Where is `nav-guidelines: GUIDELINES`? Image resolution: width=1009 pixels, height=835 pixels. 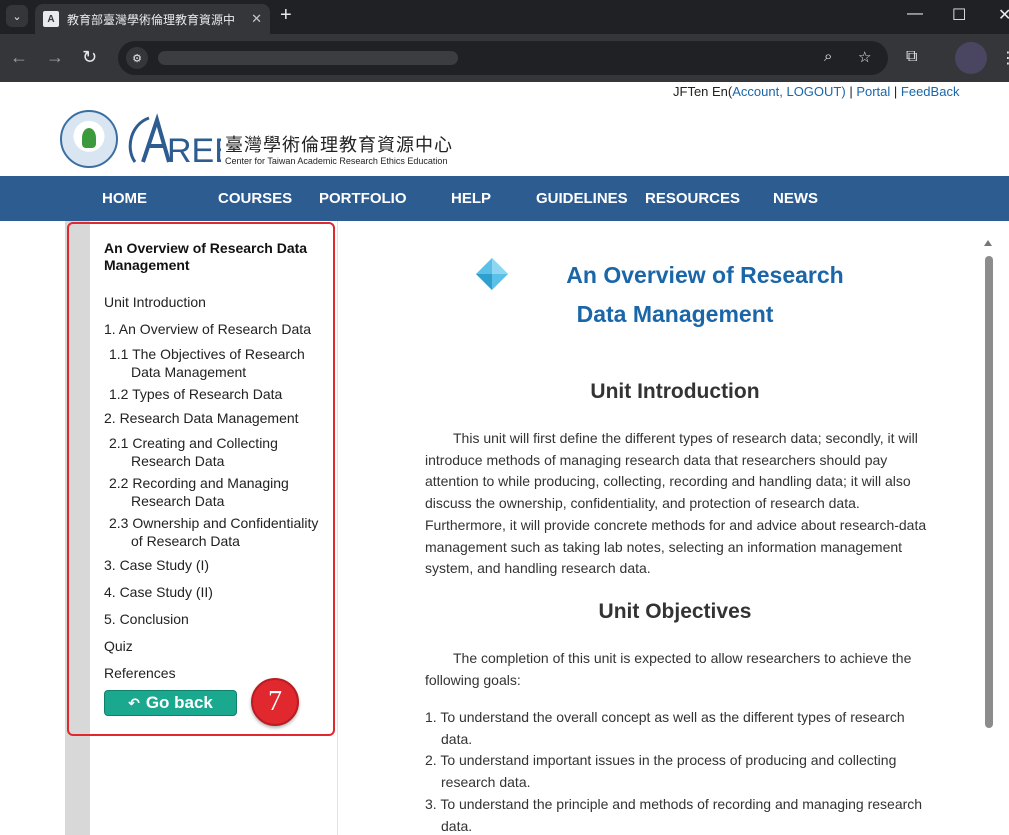
nav-guidelines: GUIDELINES is located at coordinates (582, 198).